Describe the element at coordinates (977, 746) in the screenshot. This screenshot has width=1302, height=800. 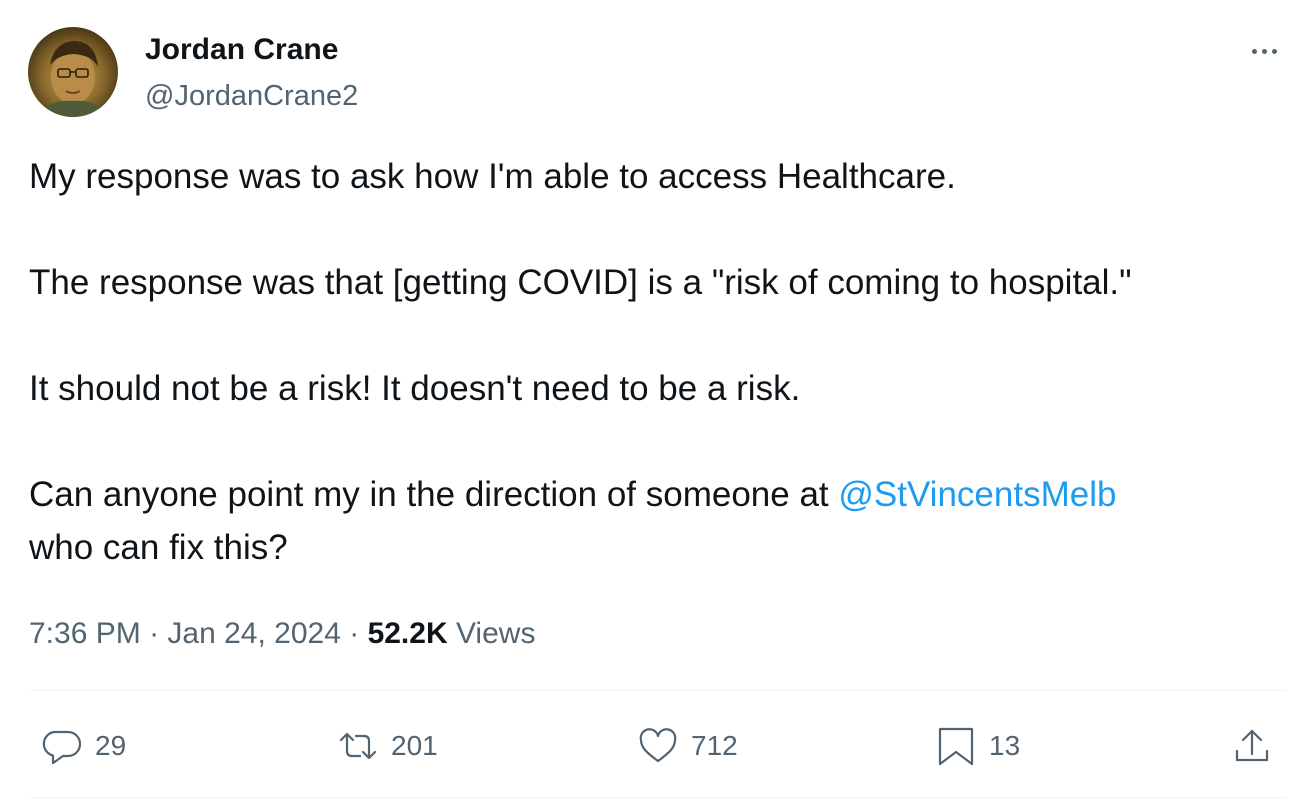
I see `bookmark-button: 13` at that location.